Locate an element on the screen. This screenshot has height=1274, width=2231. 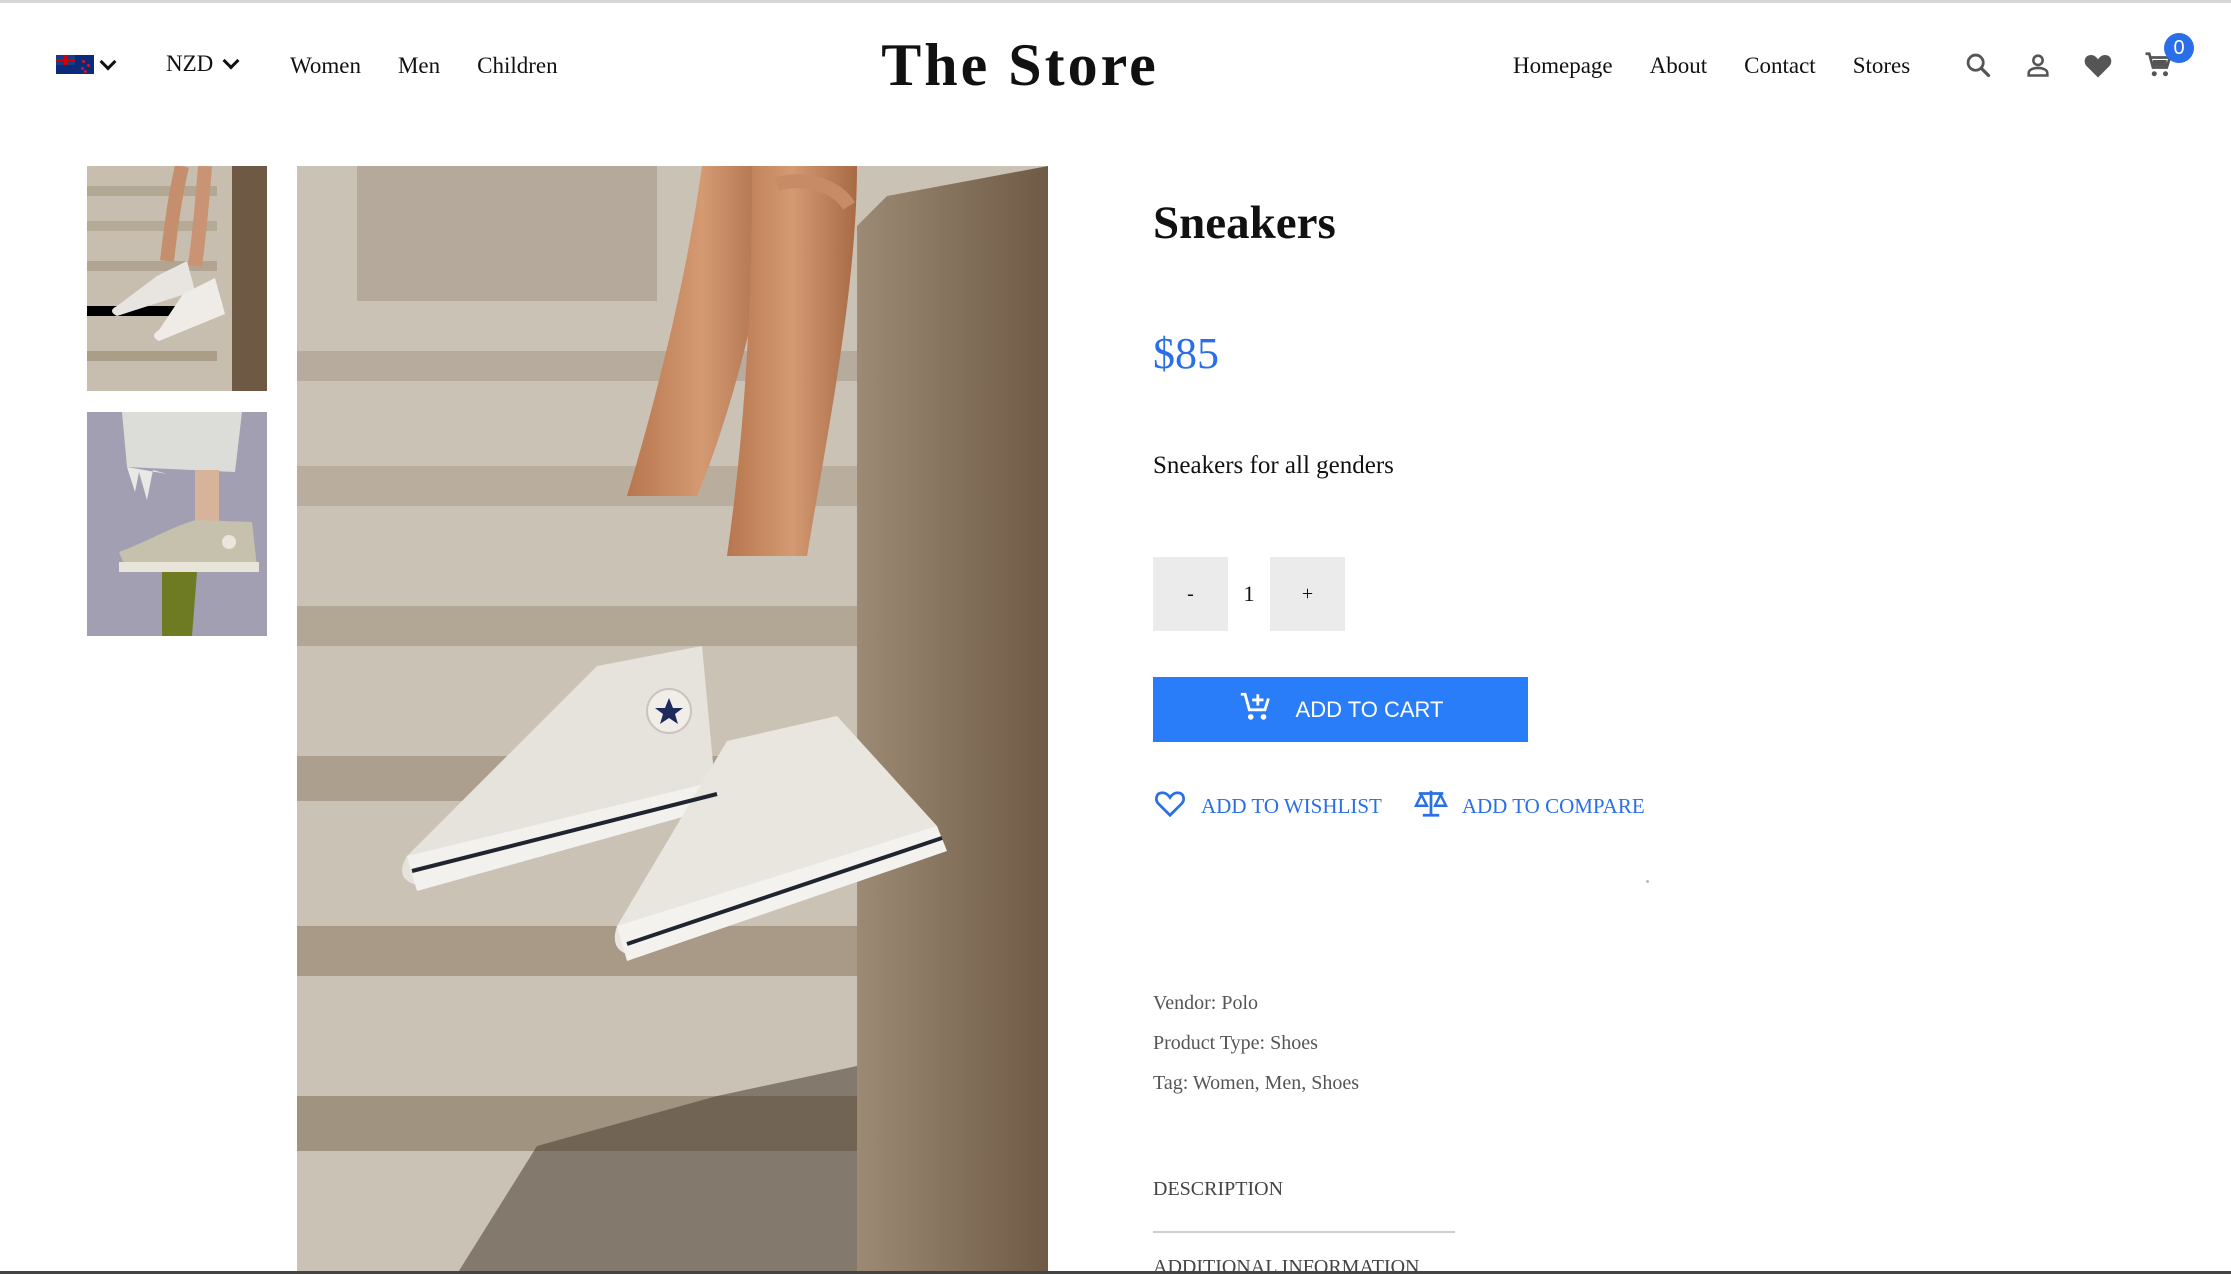
add-to-compare-link: ADD TO COMPARE is located at coordinates (1529, 806).